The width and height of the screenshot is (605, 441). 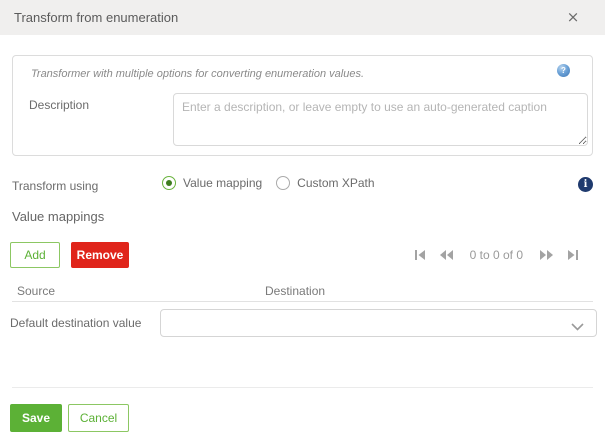 I want to click on transform-using-label: Transform using, so click(x=55, y=186).